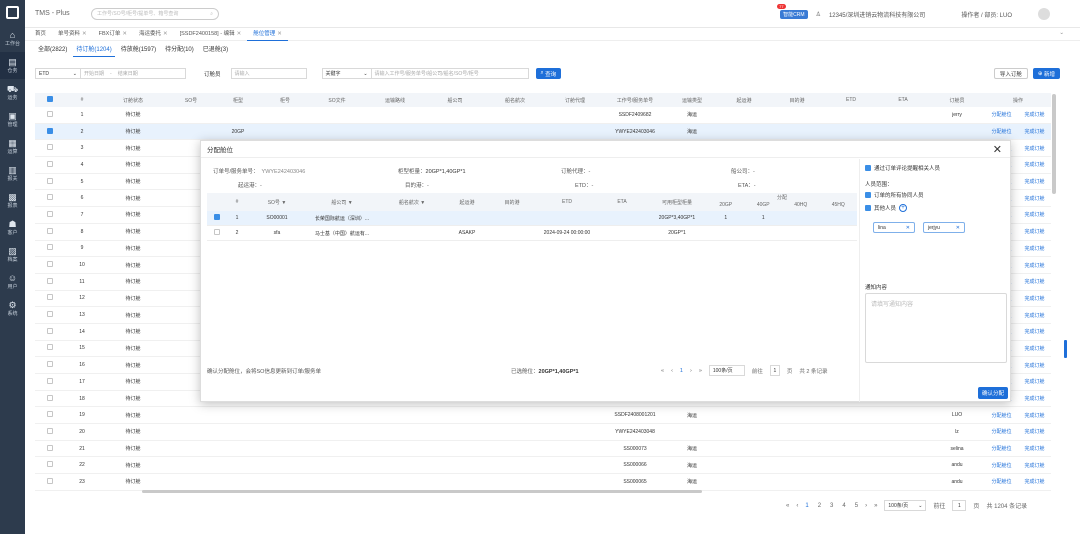 Image resolution: width=1080 pixels, height=534 pixels. Describe the element at coordinates (133, 73) in the screenshot. I see `date-range-input: 开始日期 - 结束日期` at that location.